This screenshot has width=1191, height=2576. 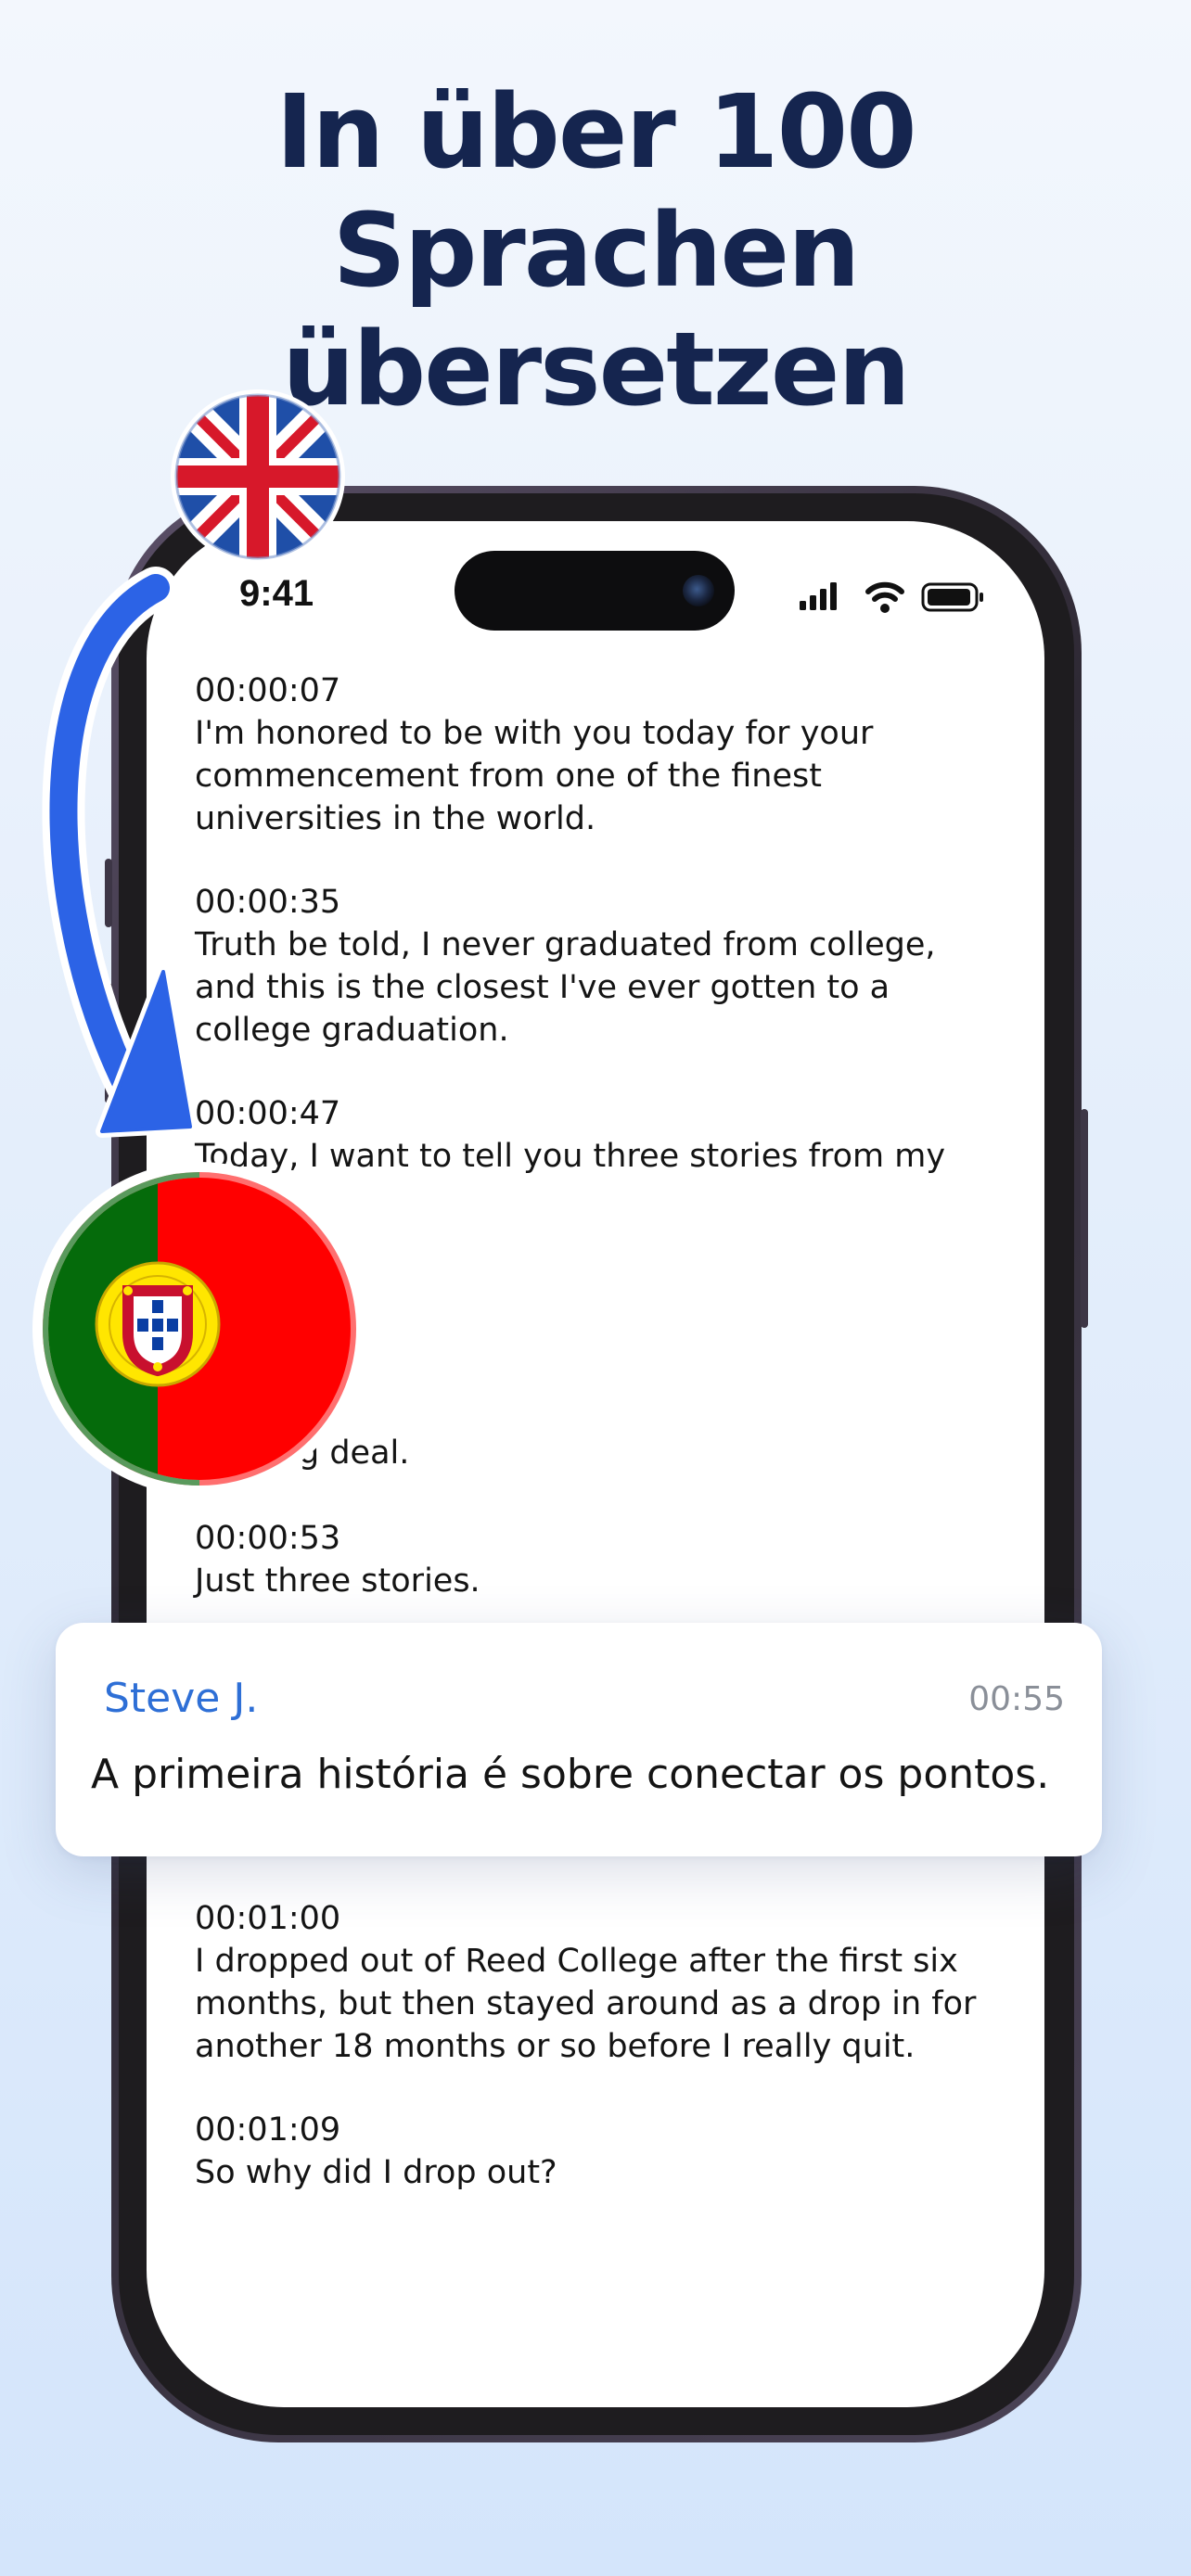 I want to click on transcript-entry: 00:00:53 Just three stories., so click(x=612, y=1559).